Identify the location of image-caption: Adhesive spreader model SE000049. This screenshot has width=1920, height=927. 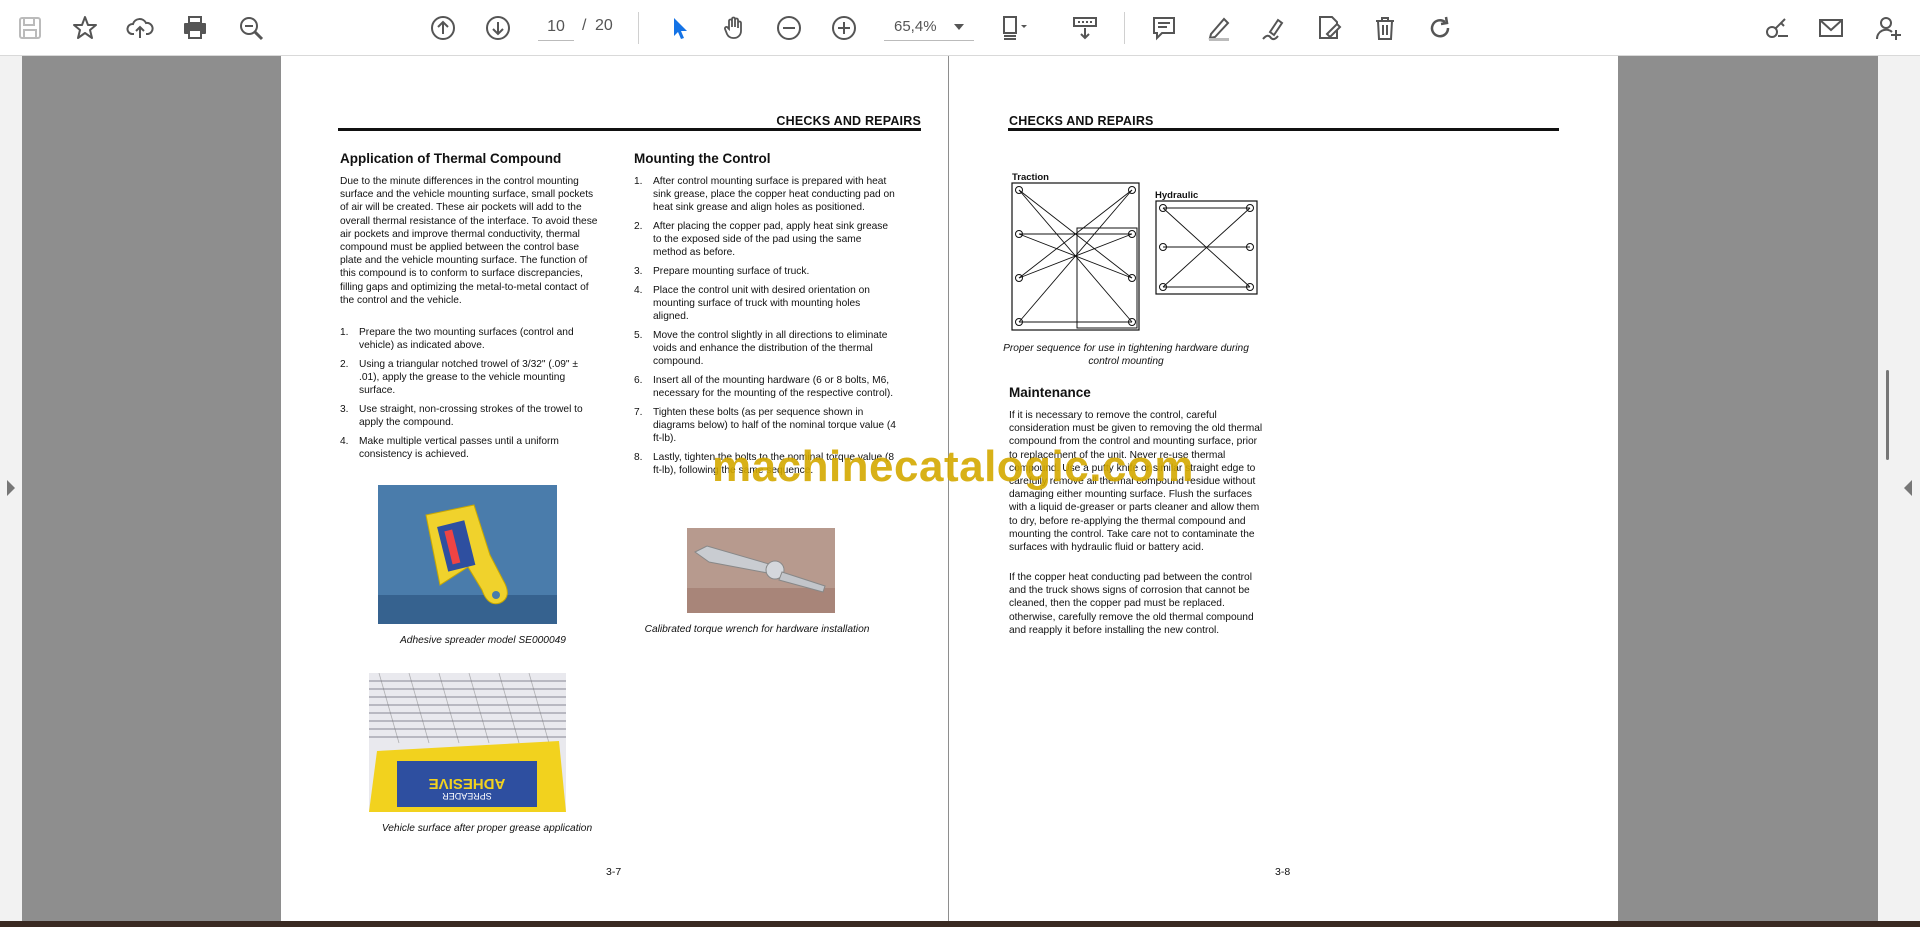
(483, 640).